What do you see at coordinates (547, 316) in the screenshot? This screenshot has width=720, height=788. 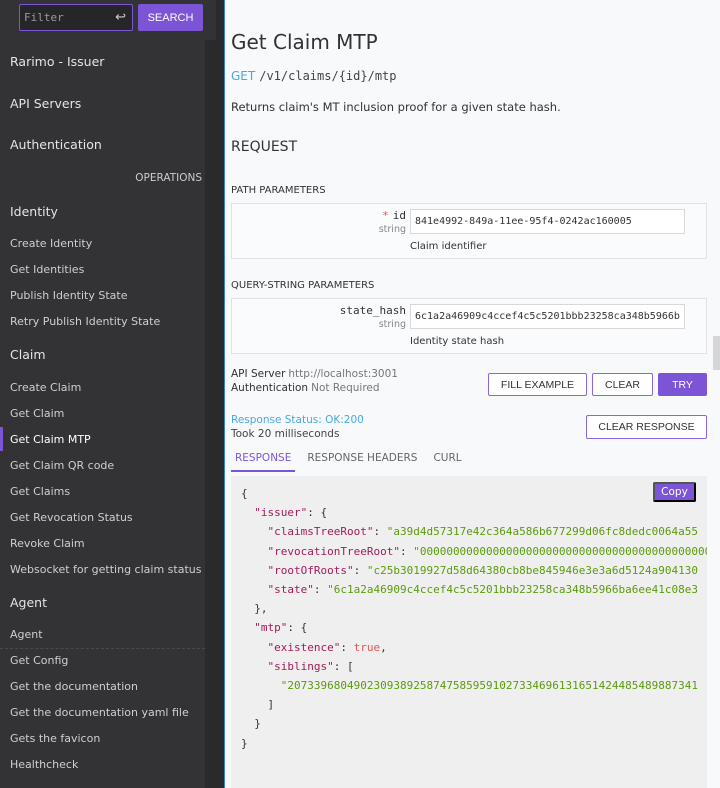 I see `state-hash-input` at bounding box center [547, 316].